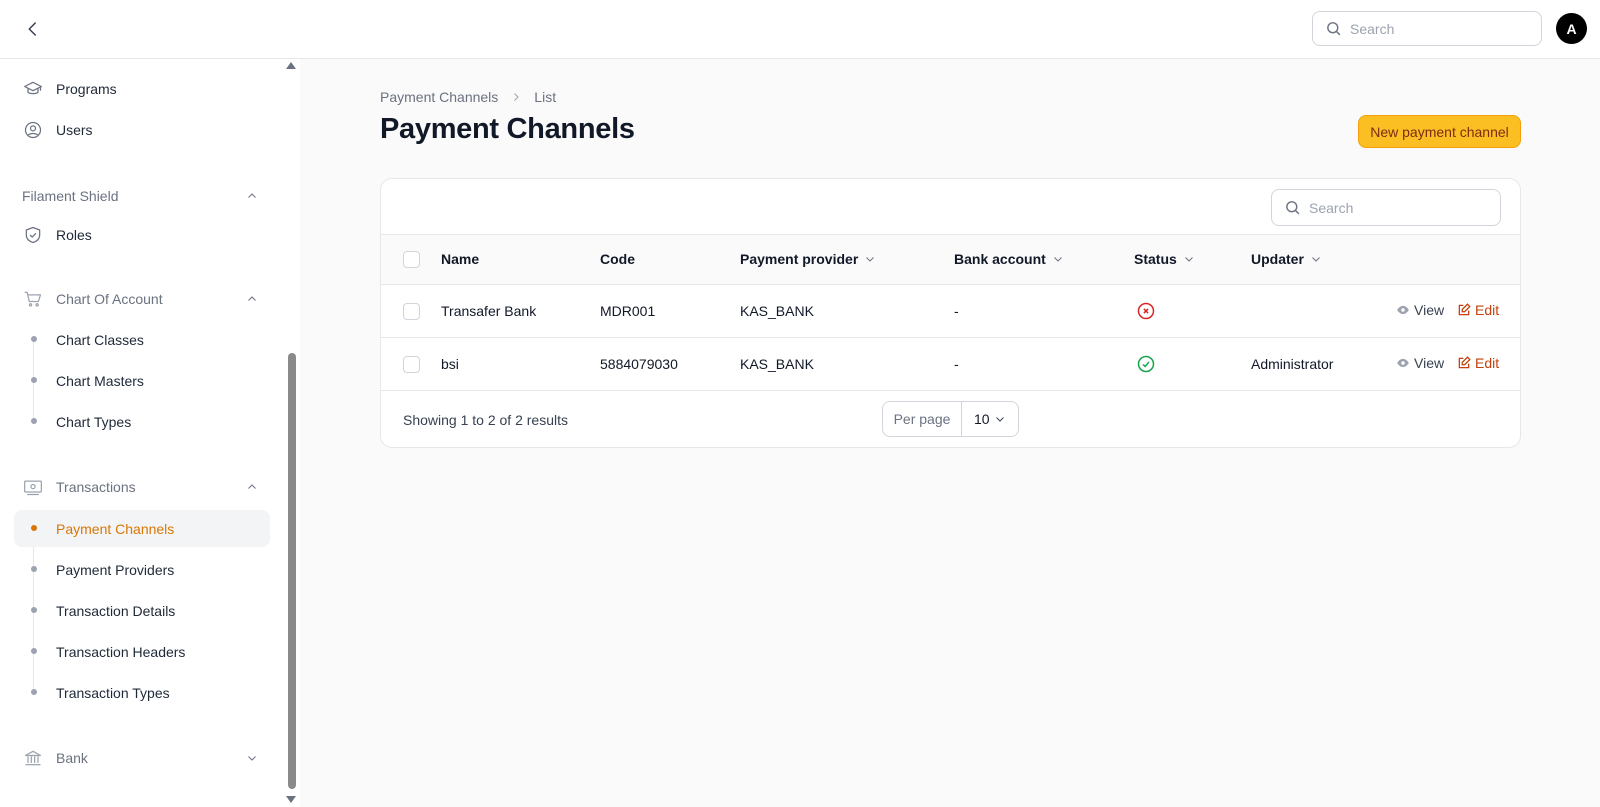  Describe the element at coordinates (439, 97) in the screenshot. I see `breadcrumb-link: Payment Channels` at that location.